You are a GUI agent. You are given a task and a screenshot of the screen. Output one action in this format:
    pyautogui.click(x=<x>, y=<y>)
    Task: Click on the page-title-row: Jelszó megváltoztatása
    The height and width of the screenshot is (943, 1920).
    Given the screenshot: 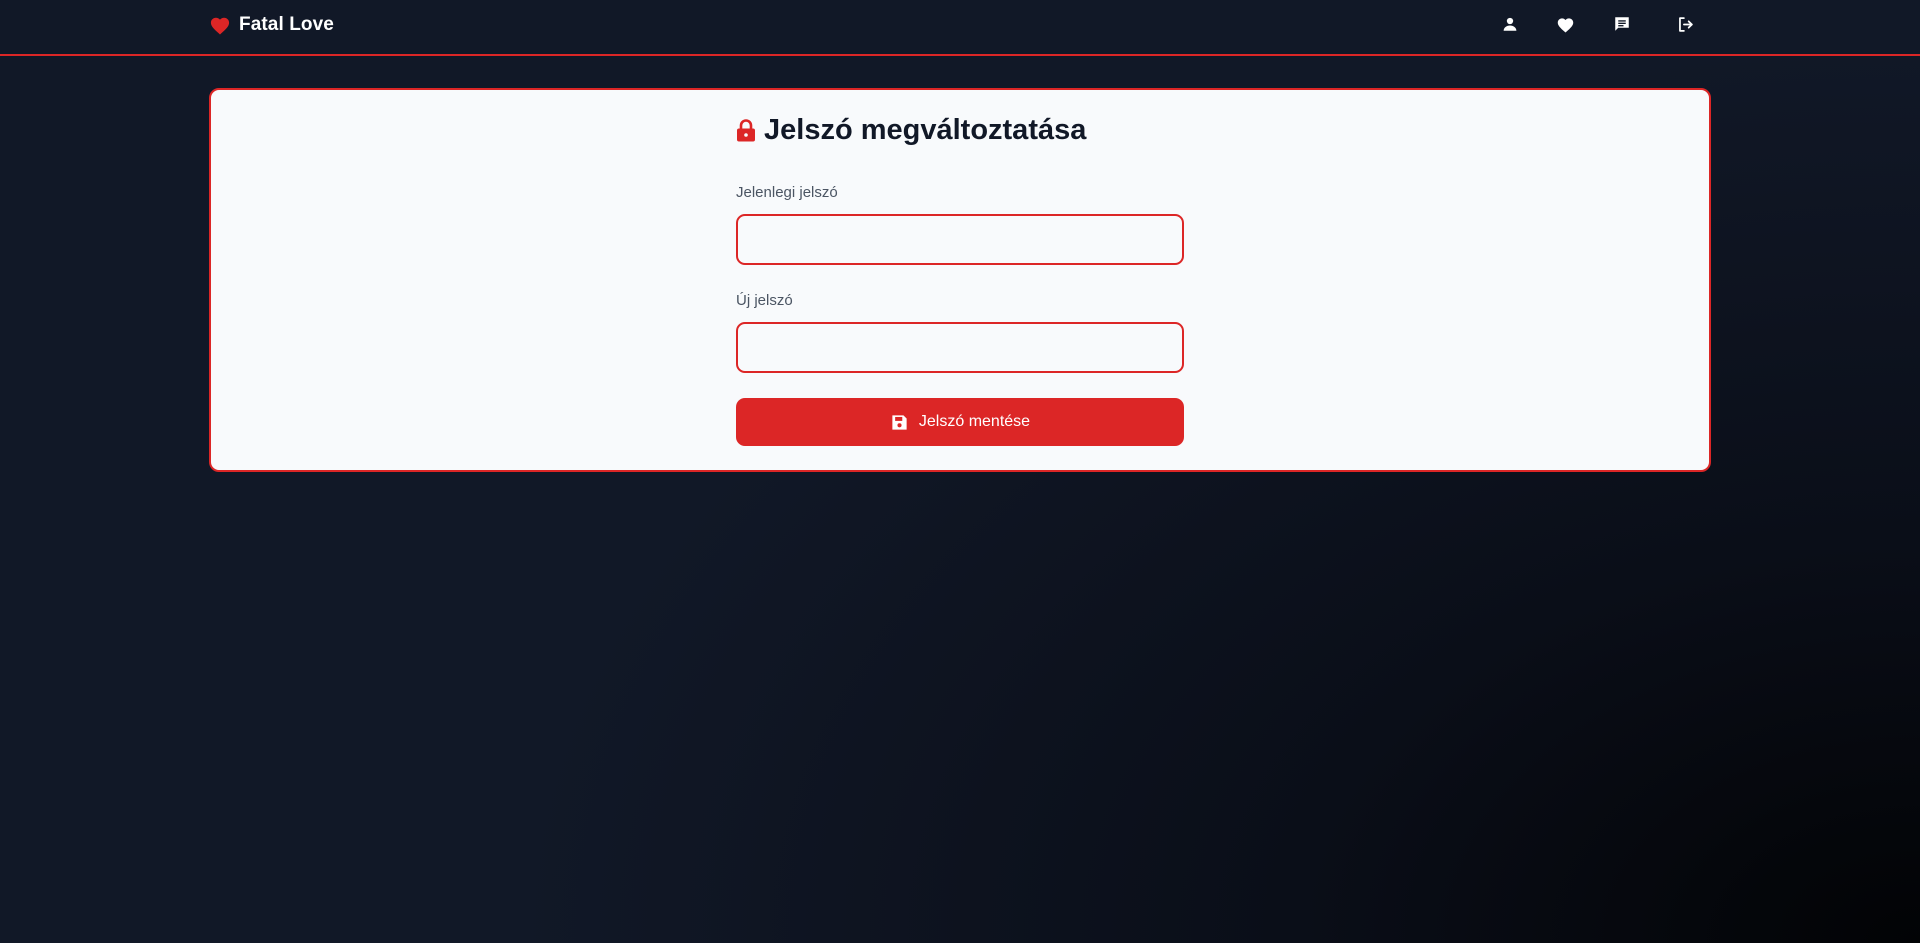 What is the action you would take?
    pyautogui.click(x=911, y=130)
    